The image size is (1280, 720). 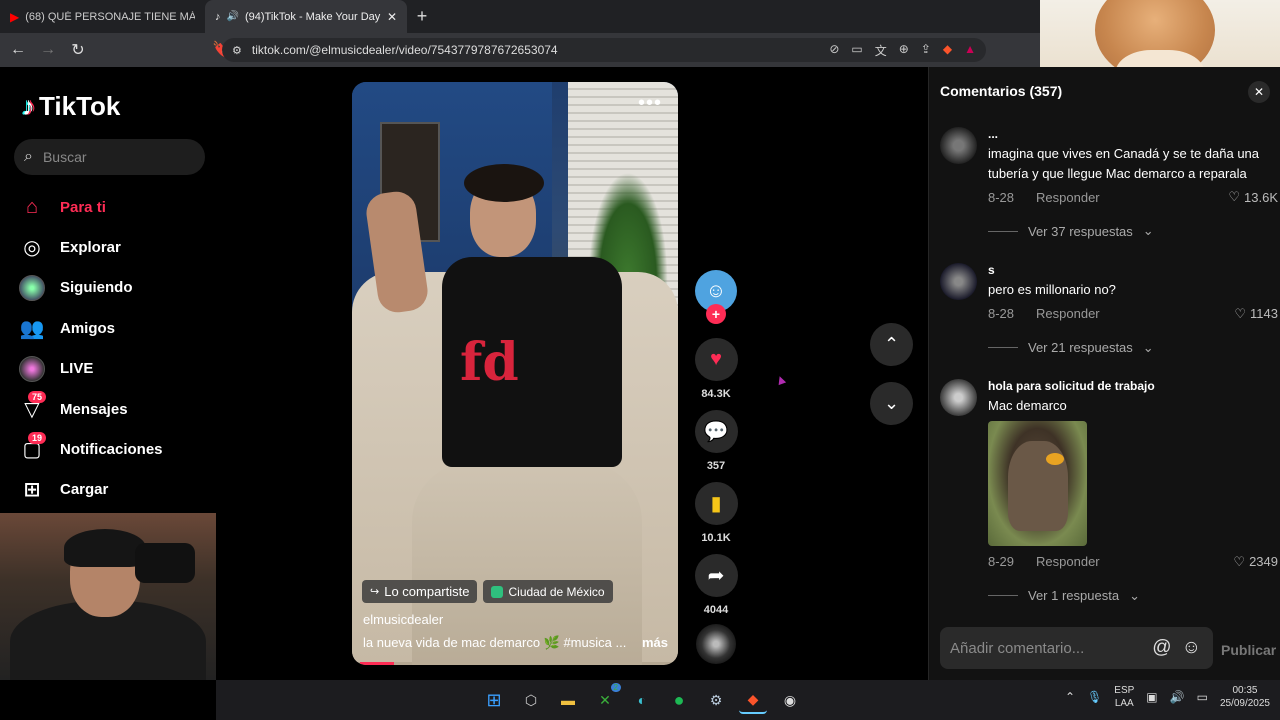 What do you see at coordinates (1109, 596) in the screenshot?
I see `view-replies: Ver 1 respuesta ⌄` at bounding box center [1109, 596].